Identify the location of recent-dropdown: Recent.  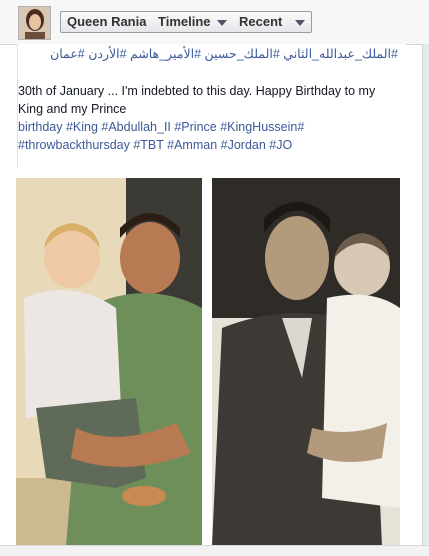
(272, 22).